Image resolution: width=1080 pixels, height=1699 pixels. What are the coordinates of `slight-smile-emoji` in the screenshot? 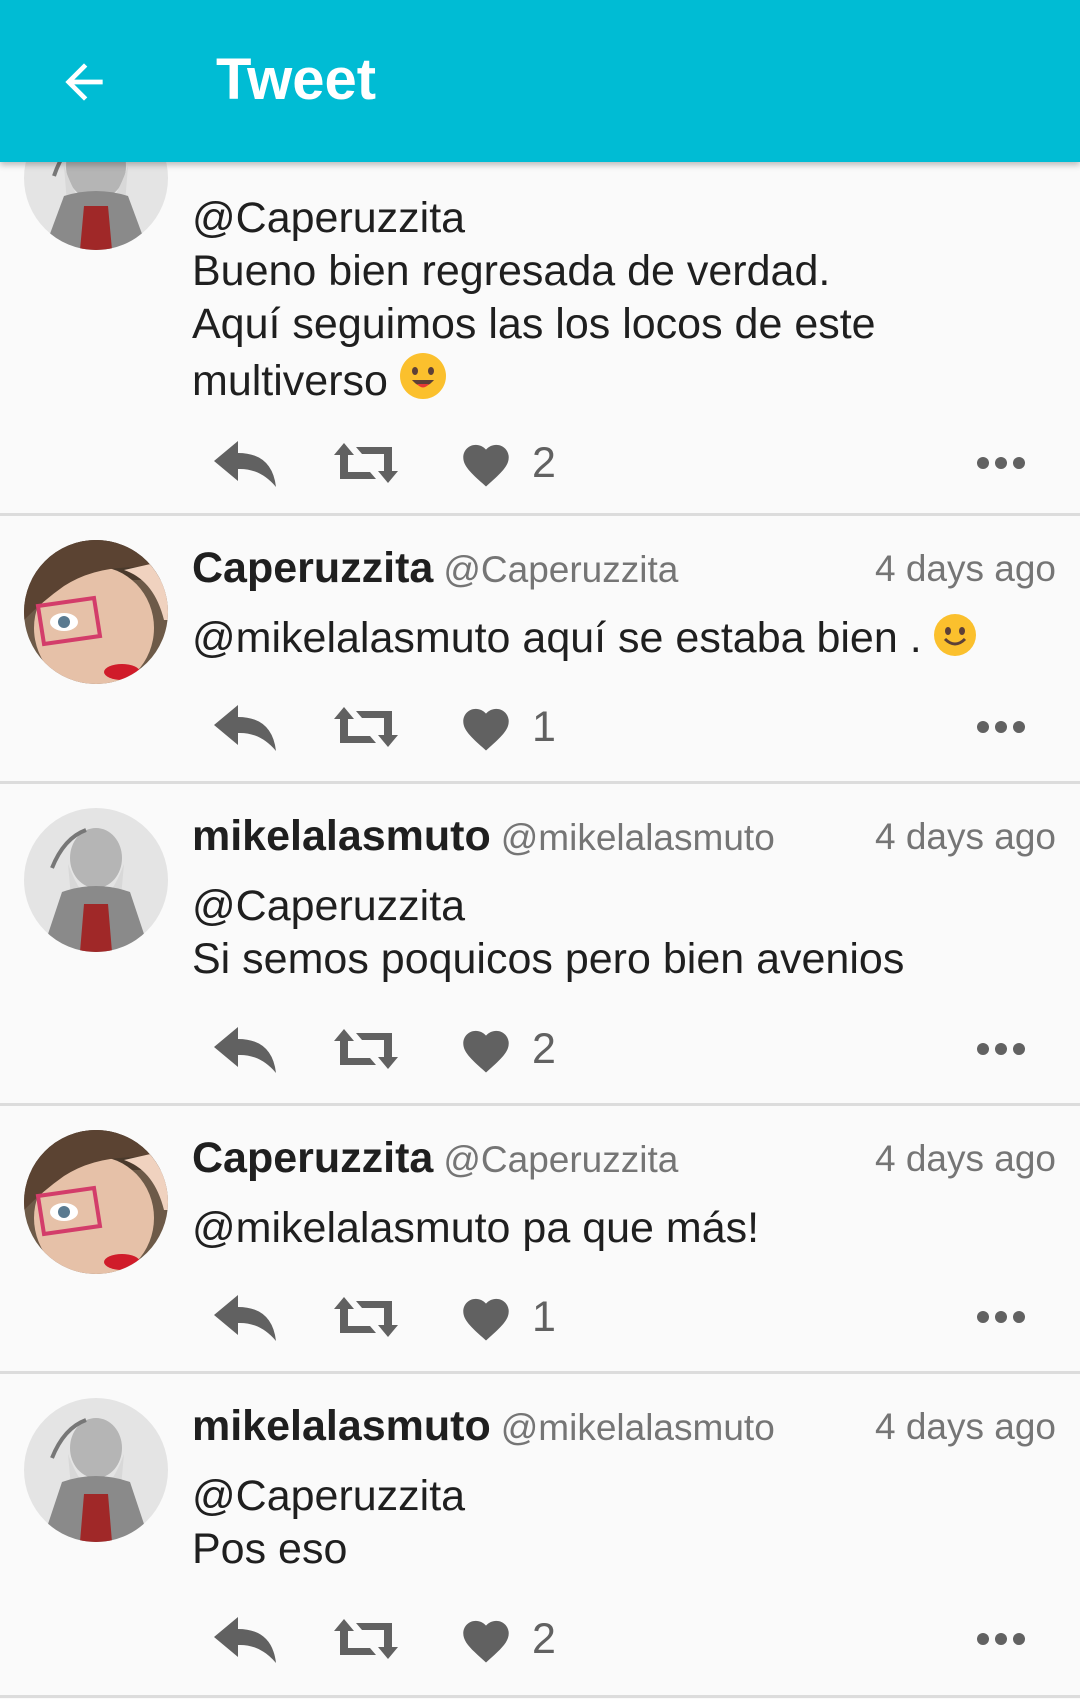 It's located at (955, 641).